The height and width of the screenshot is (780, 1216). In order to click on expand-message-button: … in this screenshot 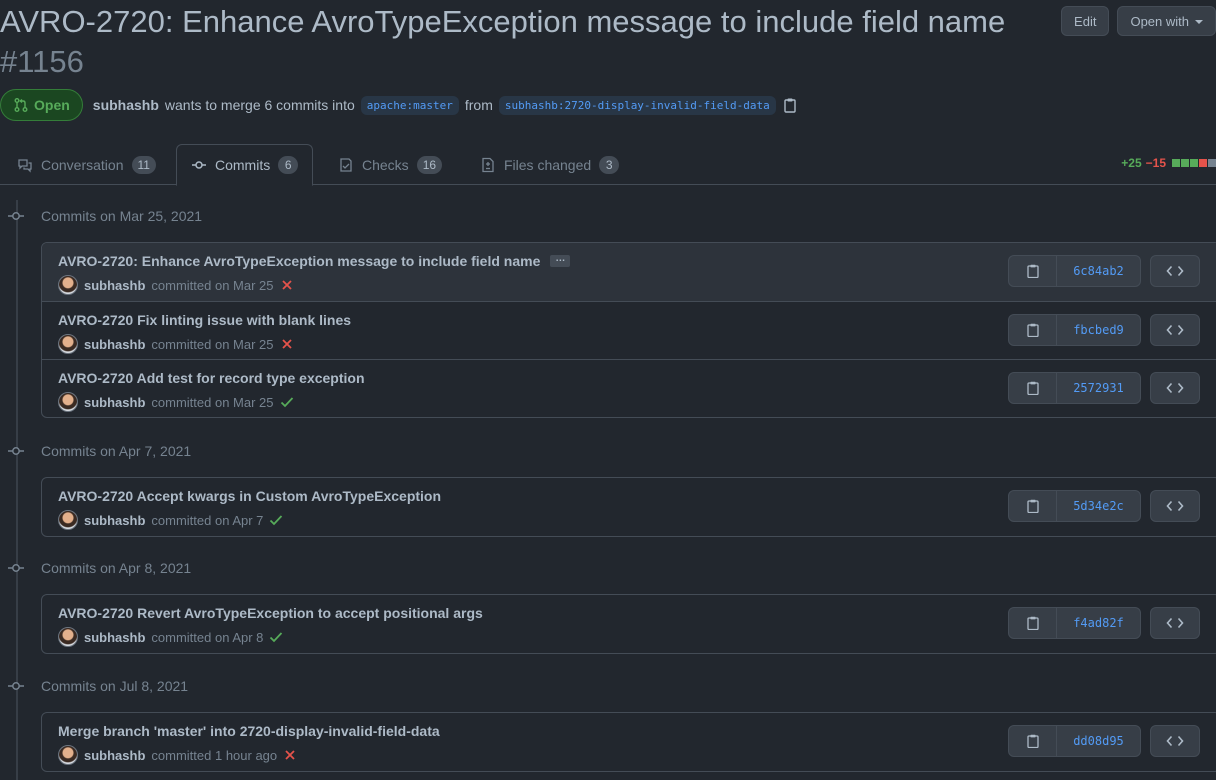, I will do `click(560, 260)`.